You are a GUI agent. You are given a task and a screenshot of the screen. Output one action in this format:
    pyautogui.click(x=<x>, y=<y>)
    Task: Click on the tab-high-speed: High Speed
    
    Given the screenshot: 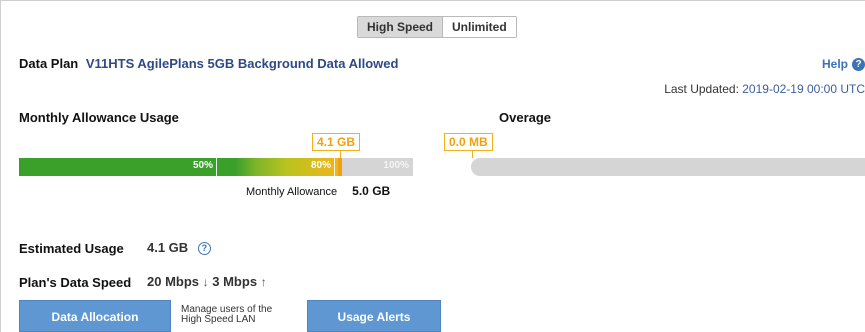 What is the action you would take?
    pyautogui.click(x=401, y=27)
    